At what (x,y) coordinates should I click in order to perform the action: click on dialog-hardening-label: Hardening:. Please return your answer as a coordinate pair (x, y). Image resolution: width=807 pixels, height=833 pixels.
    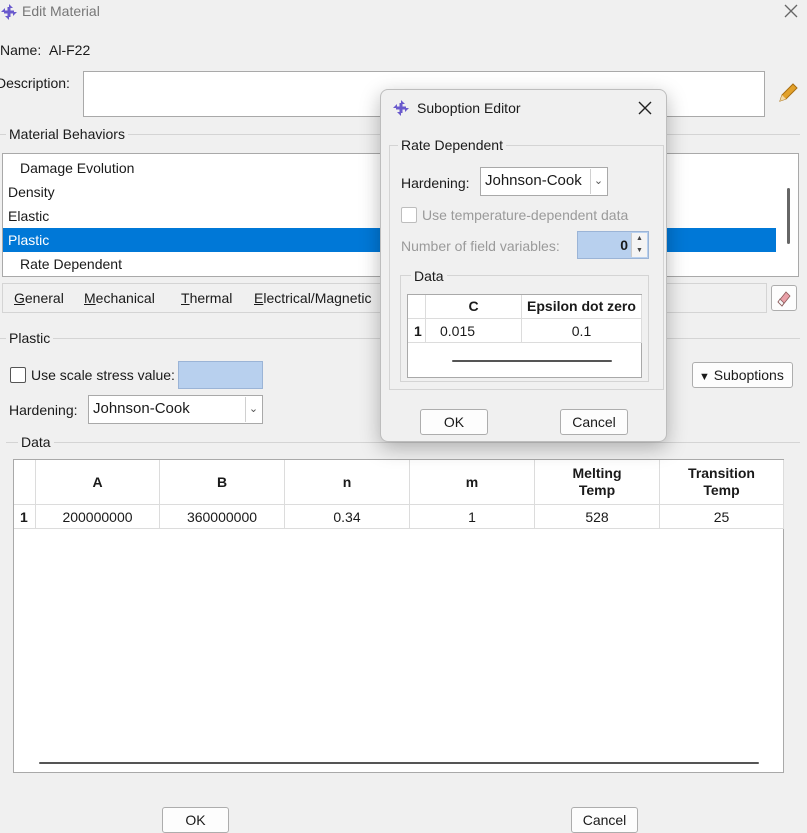
    Looking at the image, I should click on (435, 183).